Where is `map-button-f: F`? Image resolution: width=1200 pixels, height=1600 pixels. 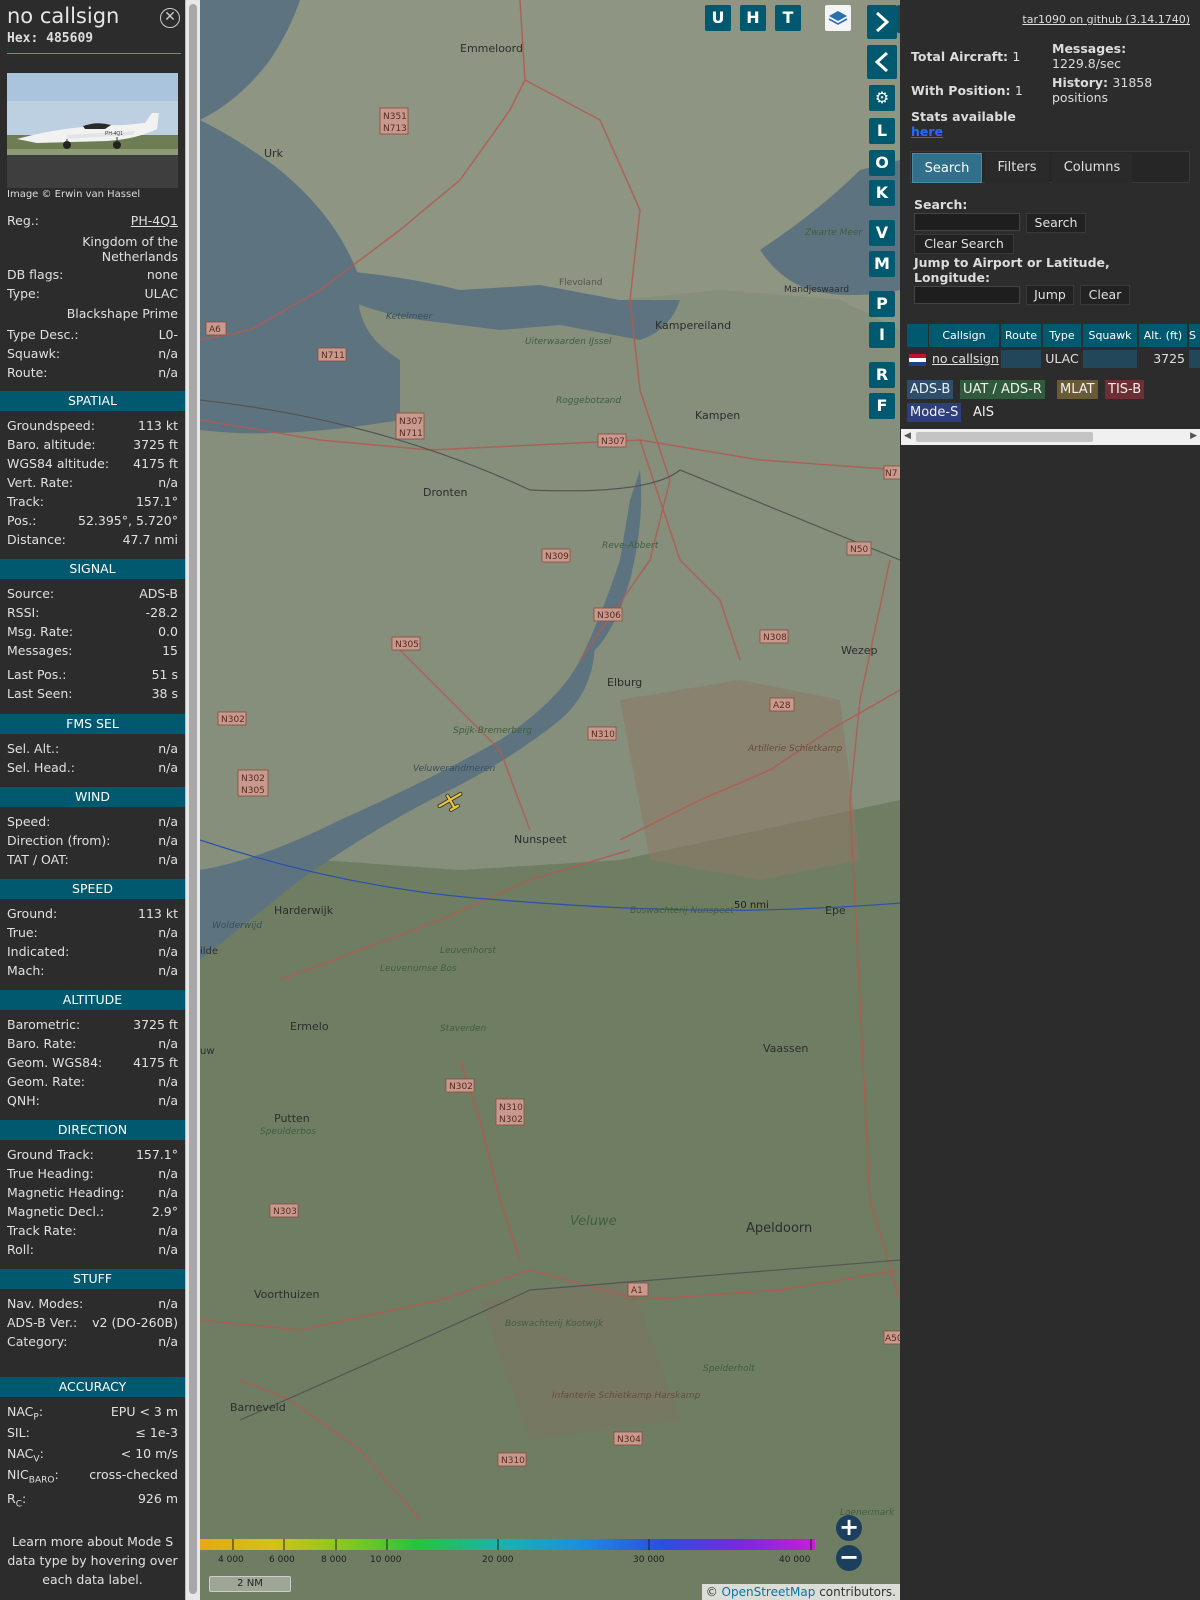
map-button-f: F is located at coordinates (882, 406).